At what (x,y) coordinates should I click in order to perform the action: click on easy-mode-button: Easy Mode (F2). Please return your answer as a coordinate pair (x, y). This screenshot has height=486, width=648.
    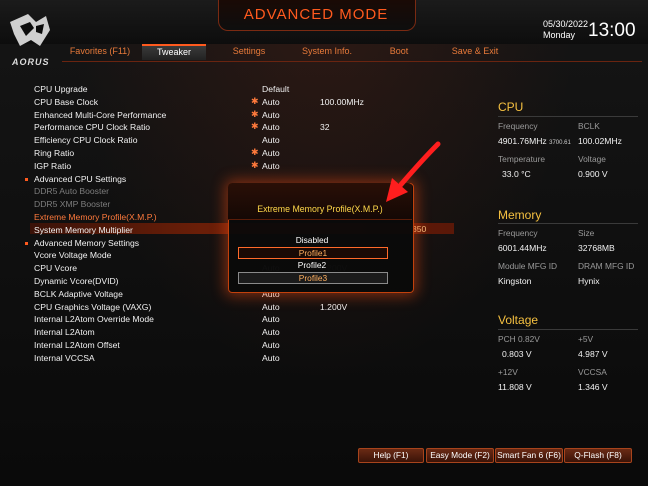
    Looking at the image, I should click on (460, 455).